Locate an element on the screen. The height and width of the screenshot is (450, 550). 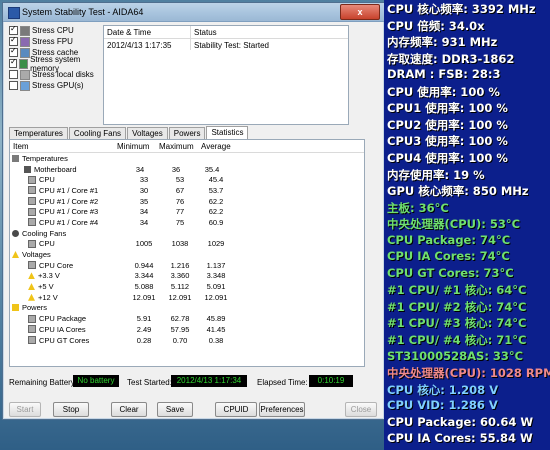
stats-item: CPU #1 / Core #2 is located at coordinates (68, 201).